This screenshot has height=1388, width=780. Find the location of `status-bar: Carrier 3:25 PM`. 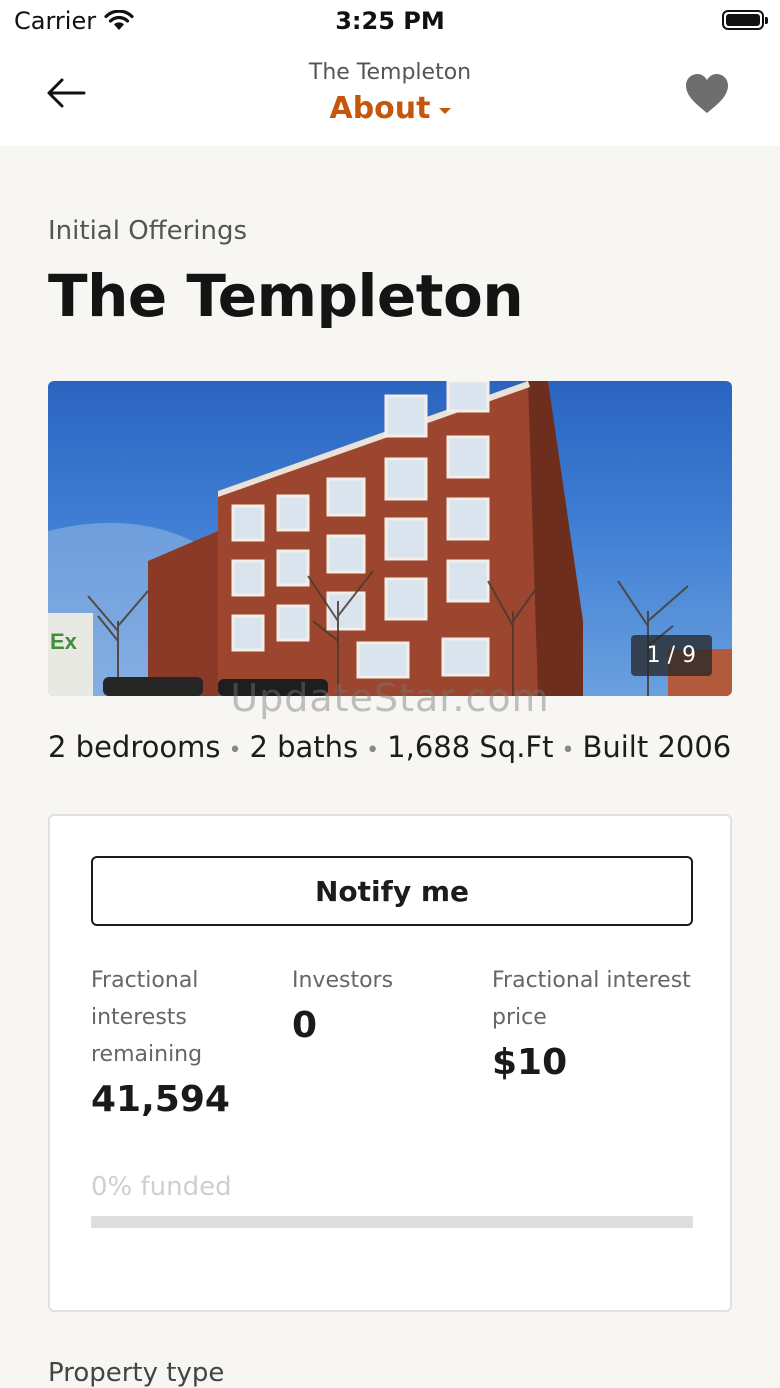

status-bar: Carrier 3:25 PM is located at coordinates (390, 22).